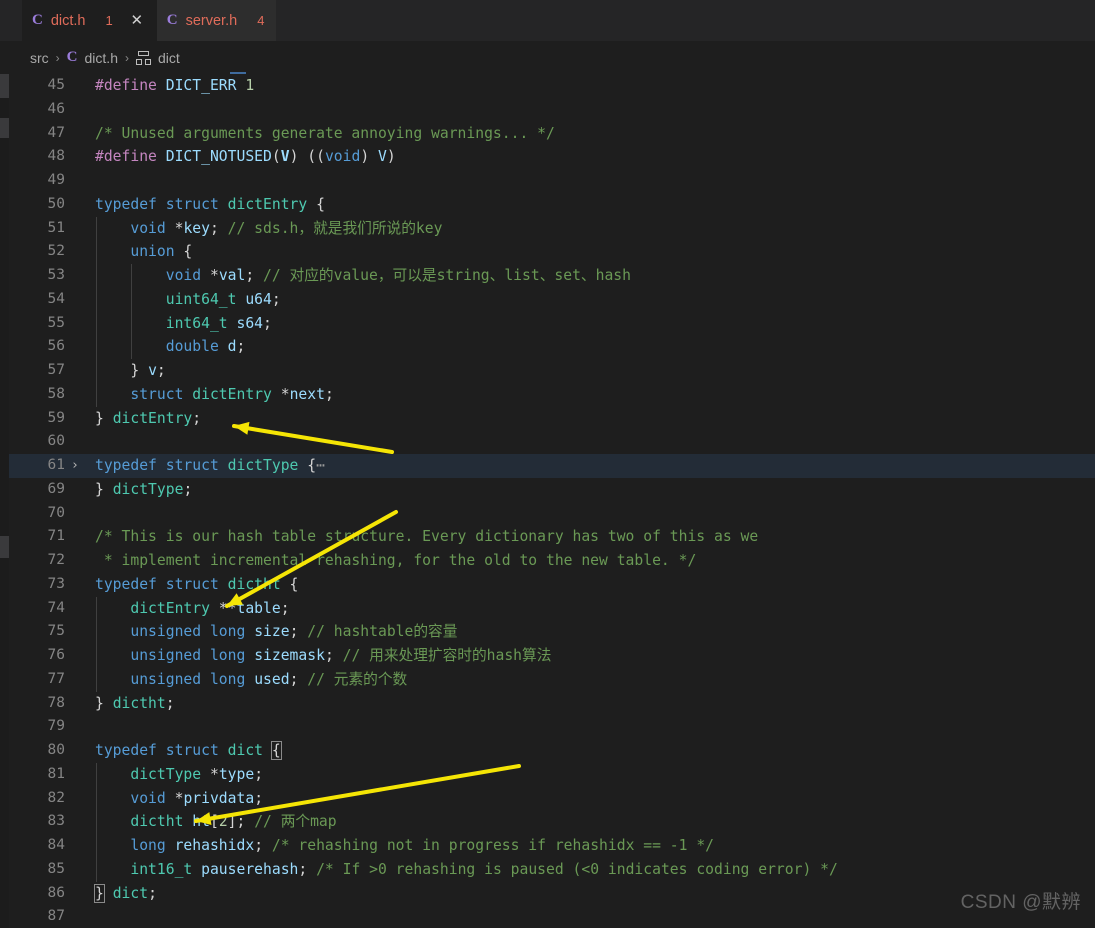 This screenshot has height=928, width=1095. Describe the element at coordinates (39, 58) in the screenshot. I see `breadcrumb-item-src: src` at that location.